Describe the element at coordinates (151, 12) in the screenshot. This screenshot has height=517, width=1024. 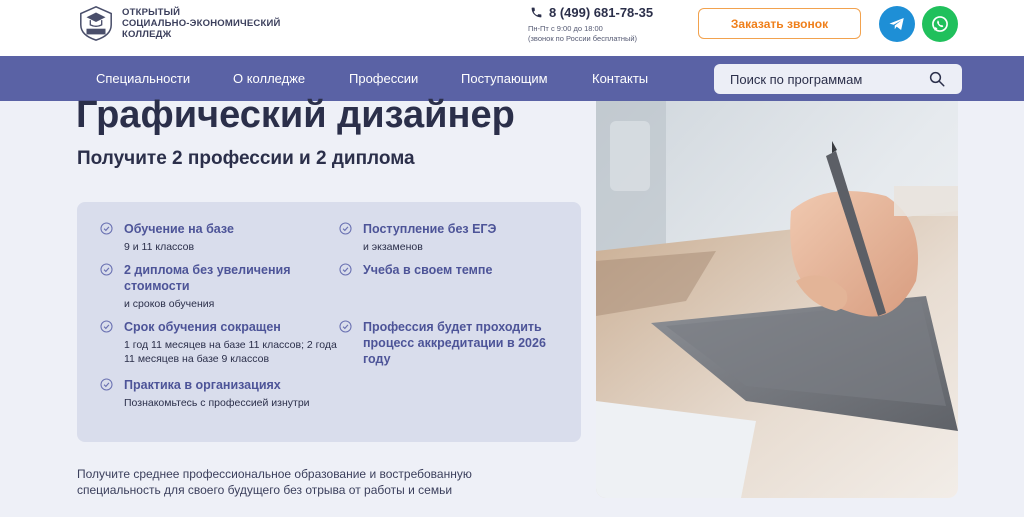
I see `logo-line-1: ОТКРЫТЫЙ` at that location.